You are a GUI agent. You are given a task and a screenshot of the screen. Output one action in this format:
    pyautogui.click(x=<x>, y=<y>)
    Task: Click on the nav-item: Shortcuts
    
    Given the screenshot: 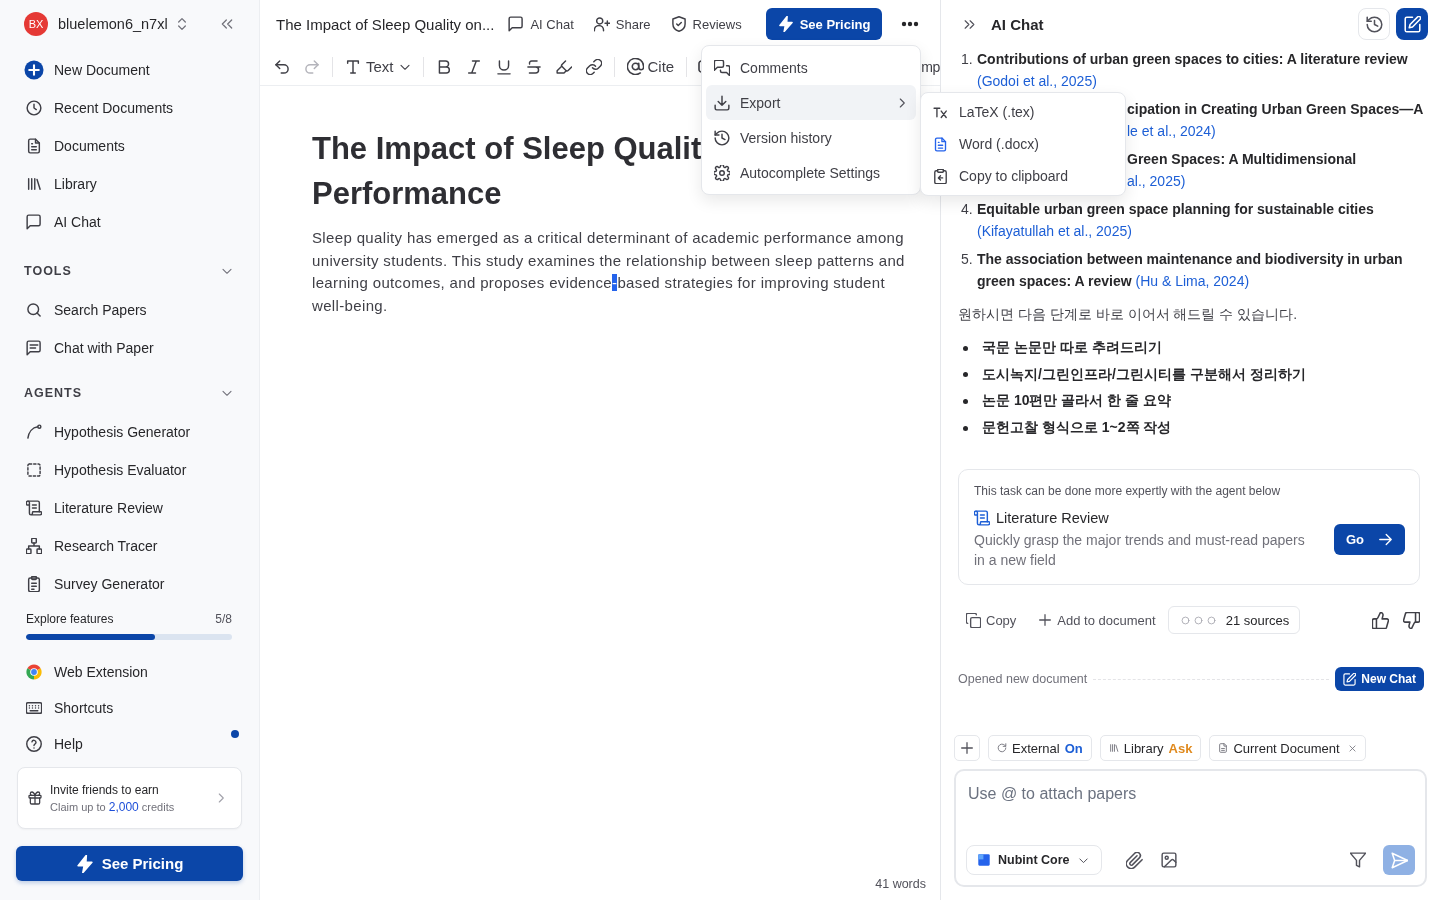 What is the action you would take?
    pyautogui.click(x=129, y=708)
    